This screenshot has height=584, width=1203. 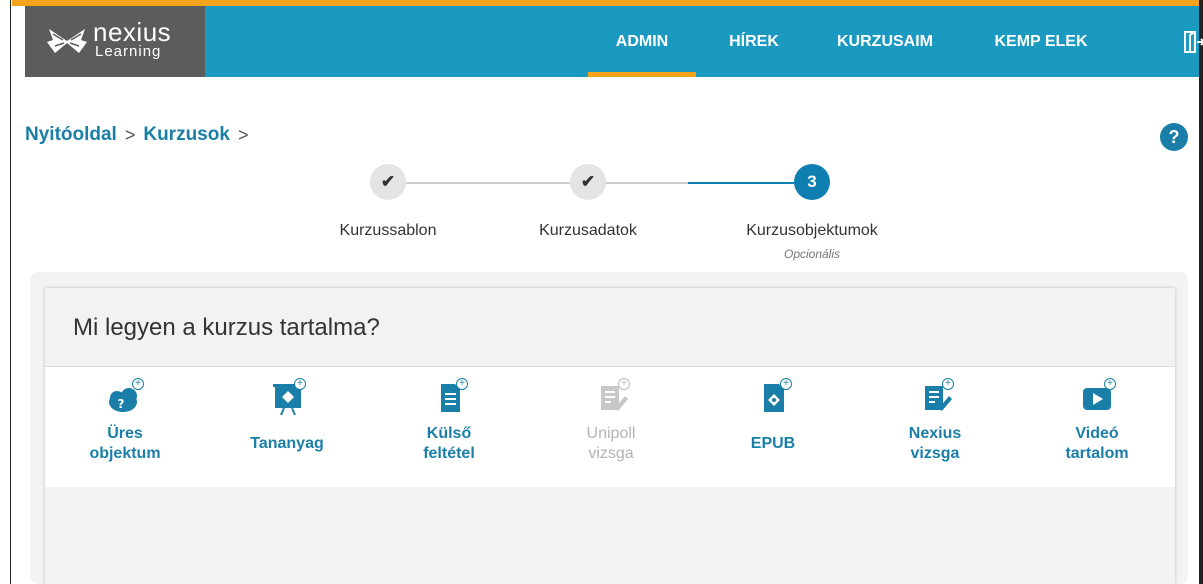 I want to click on external-condition-icon: +, so click(x=449, y=398).